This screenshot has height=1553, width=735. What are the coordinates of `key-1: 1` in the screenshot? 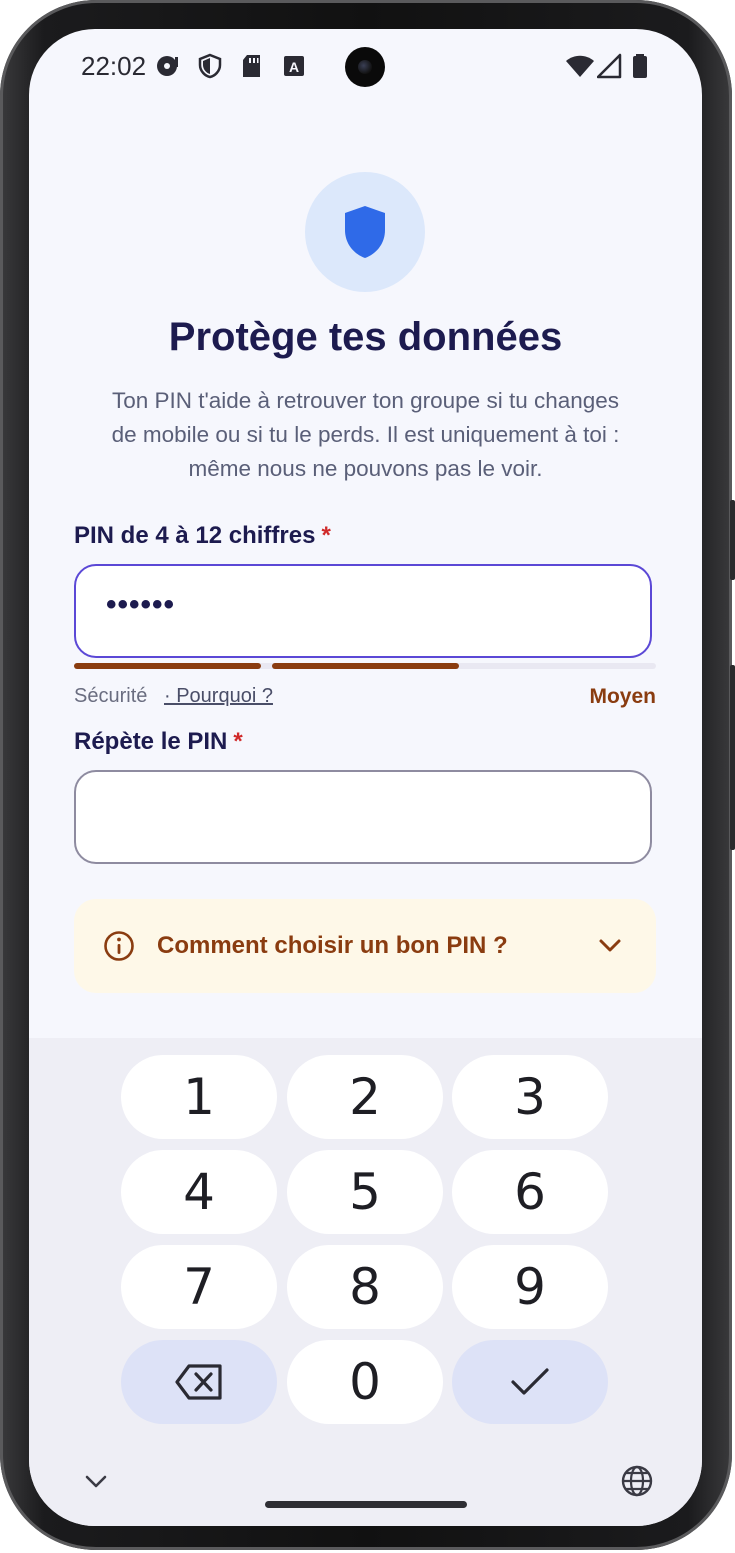 It's located at (199, 1097).